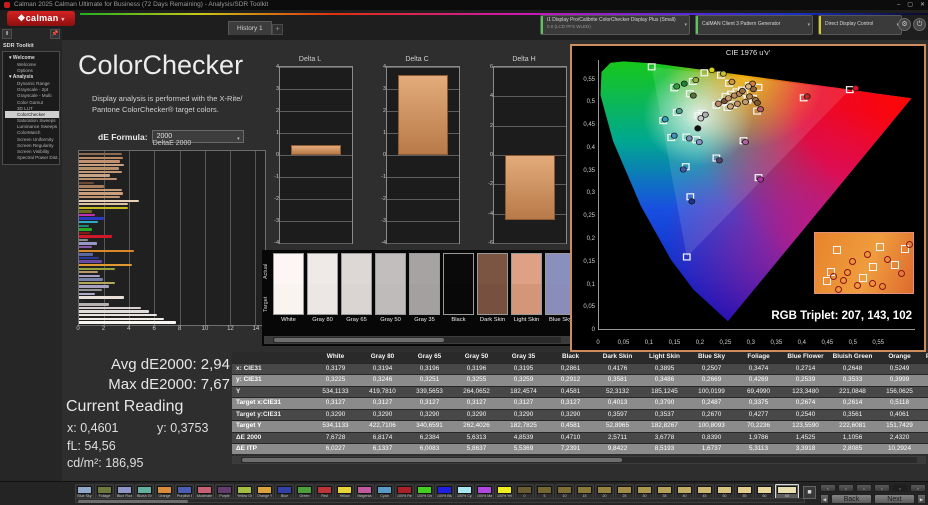  I want to click on display-control-button: Direct Display Control ▾, so click(860, 25).